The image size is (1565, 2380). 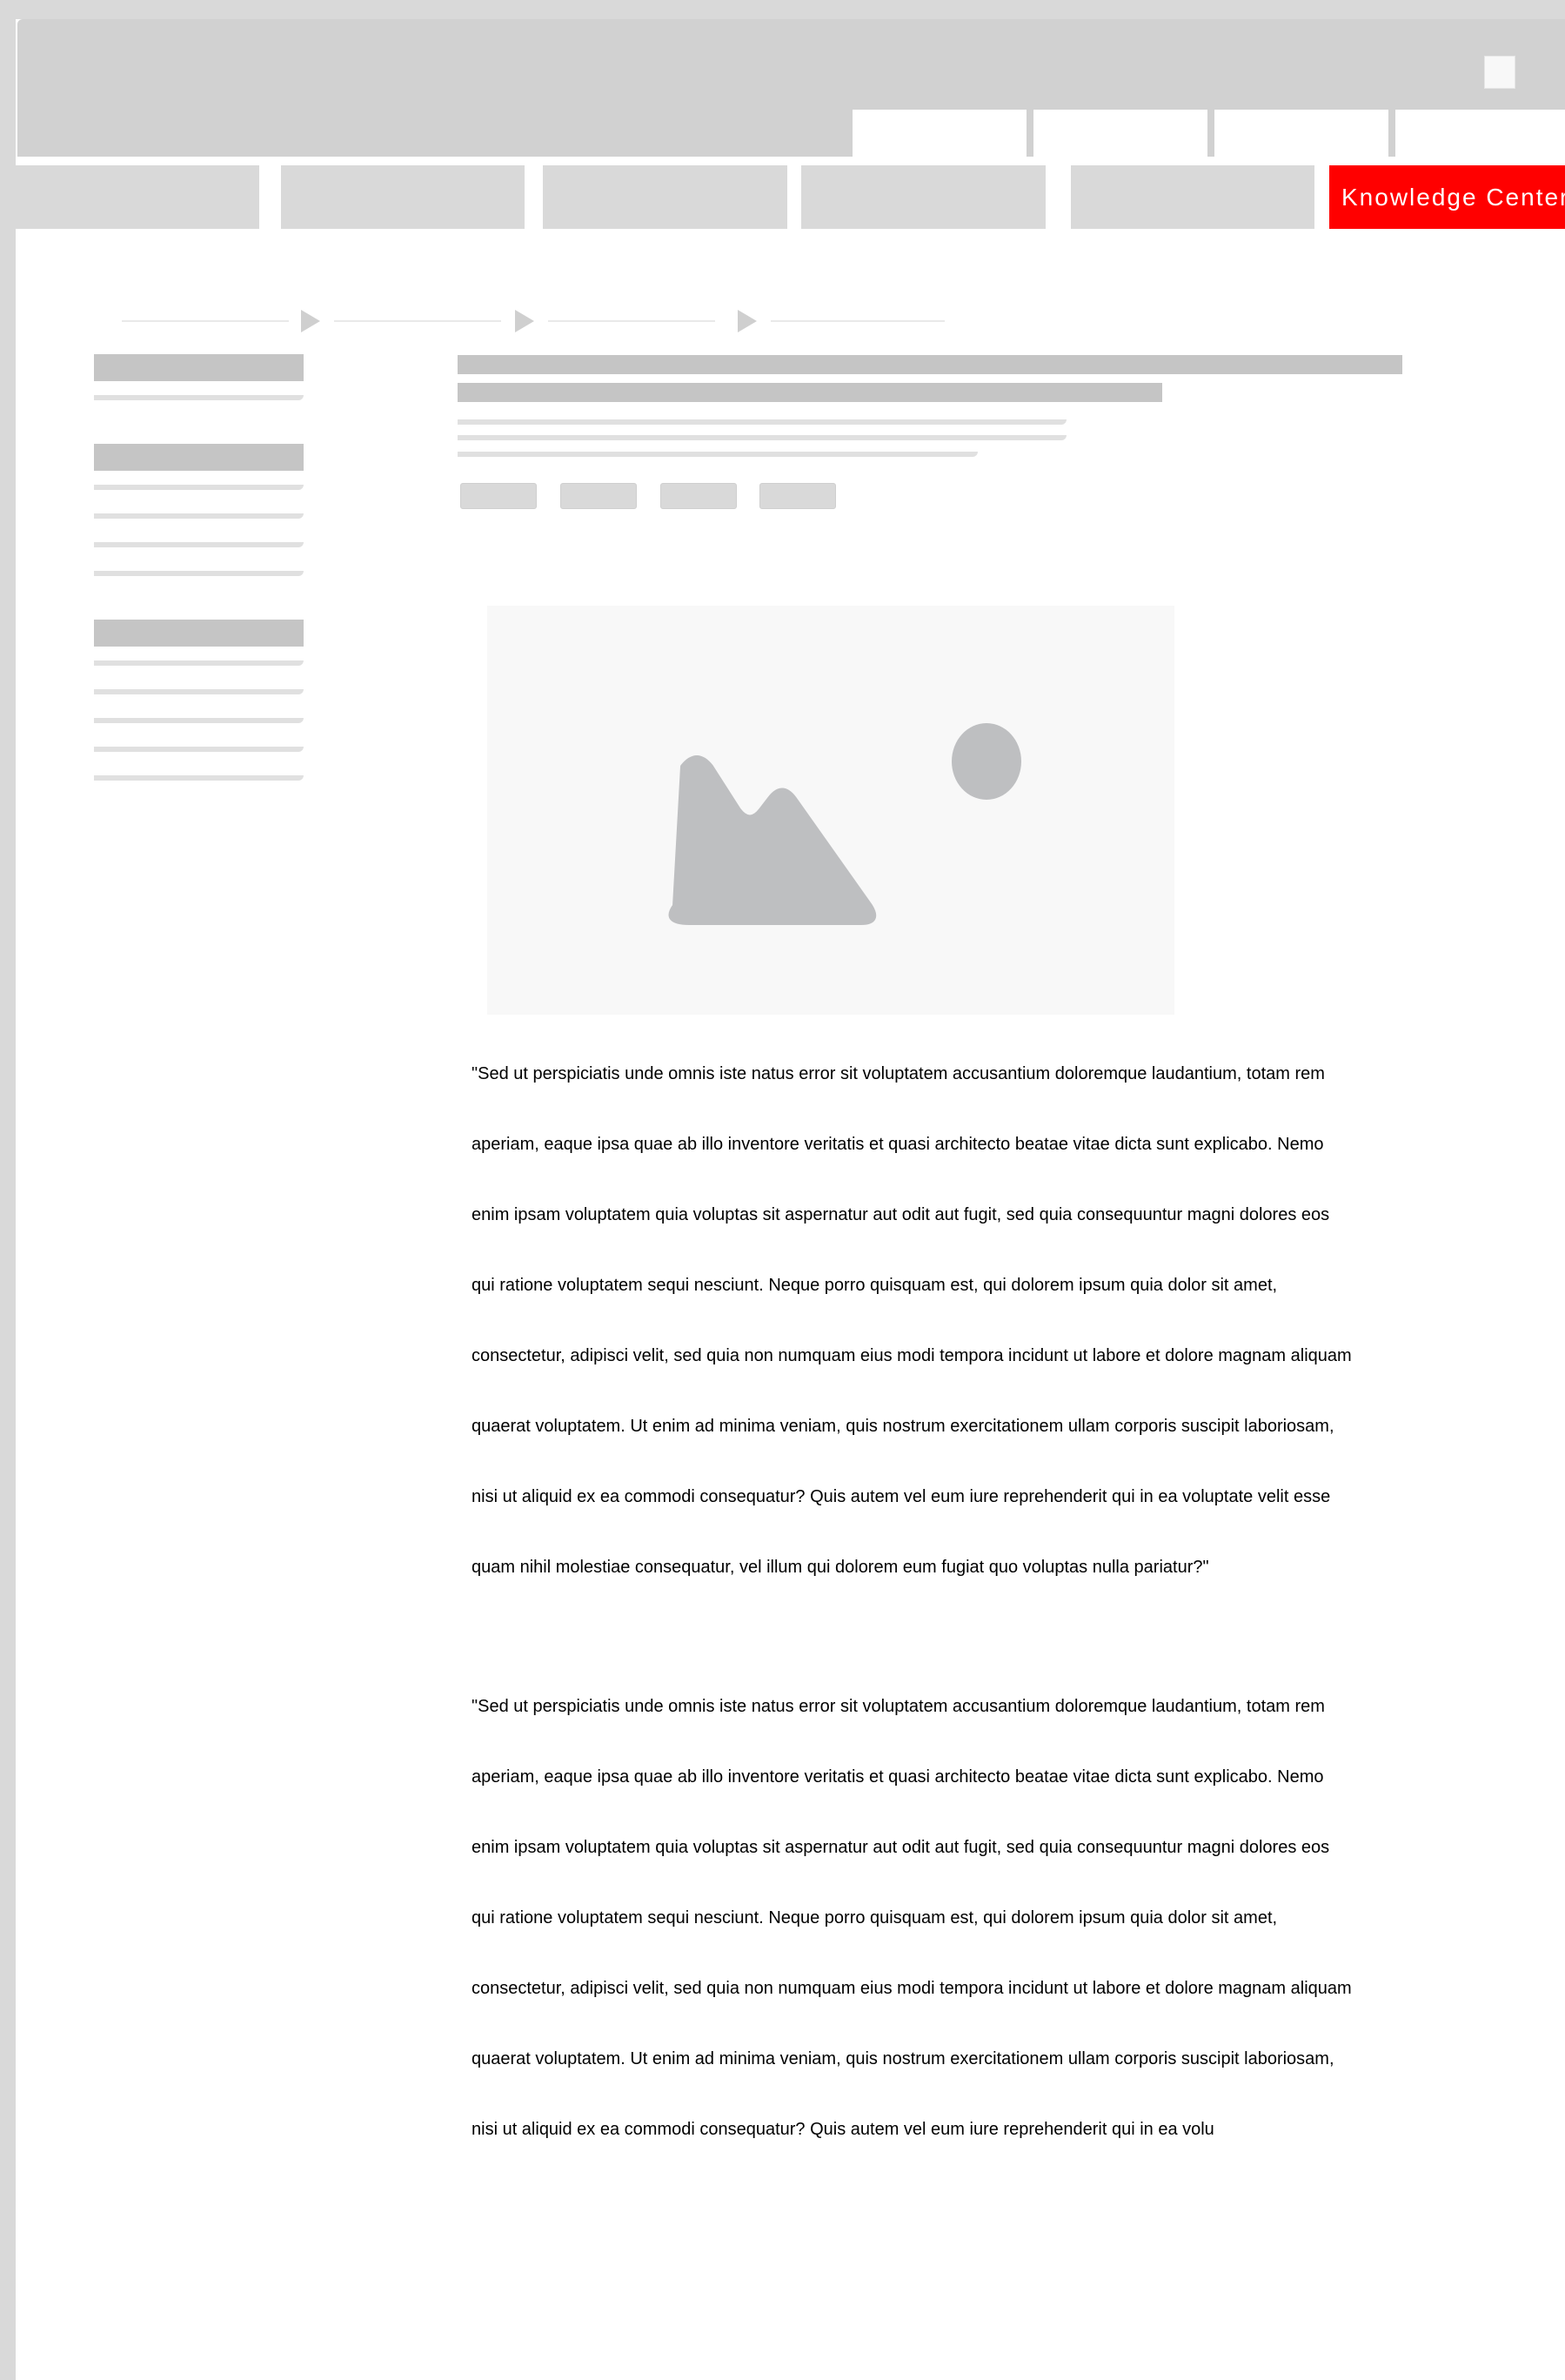 What do you see at coordinates (790, 161) in the screenshot?
I see `nav-spacer` at bounding box center [790, 161].